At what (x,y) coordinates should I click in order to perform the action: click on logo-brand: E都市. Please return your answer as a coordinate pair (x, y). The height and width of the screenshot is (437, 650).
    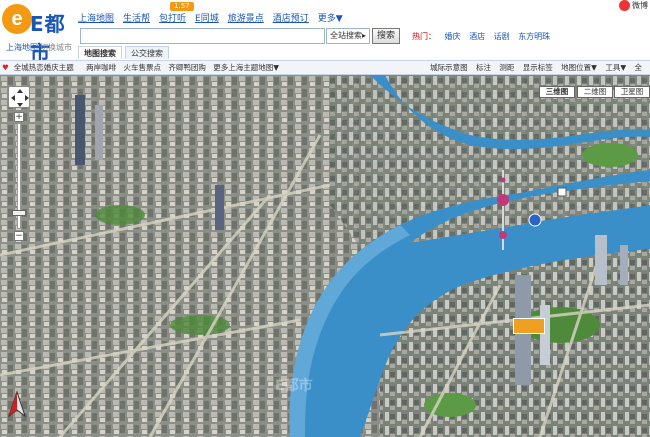
    Looking at the image, I should click on (48, 38).